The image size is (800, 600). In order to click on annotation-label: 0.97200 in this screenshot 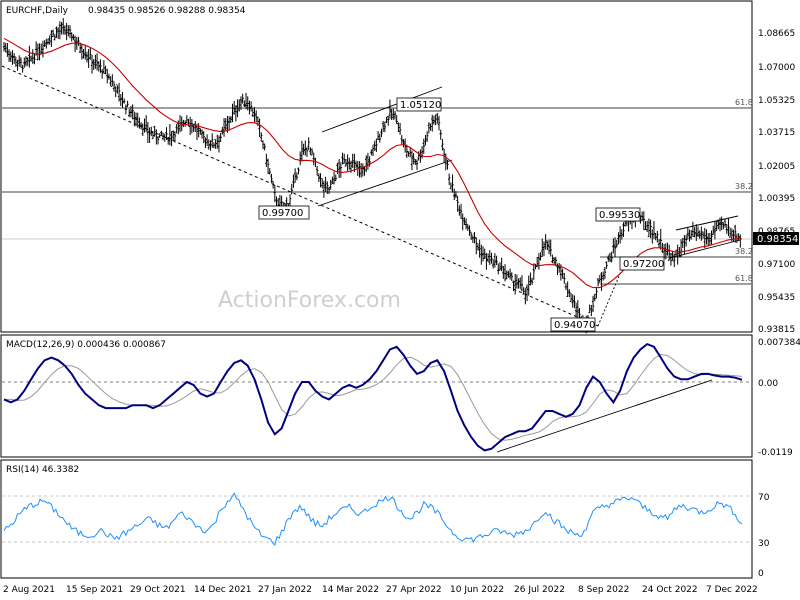, I will do `click(643, 264)`.